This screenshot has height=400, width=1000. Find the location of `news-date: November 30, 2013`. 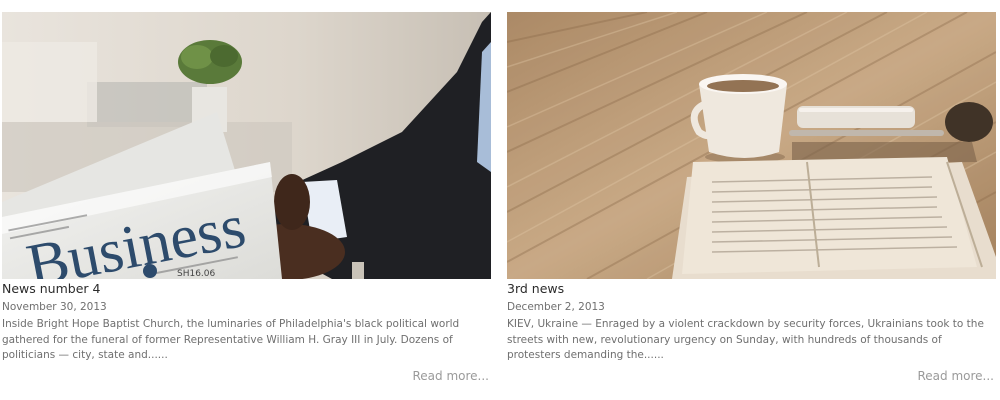

news-date: November 30, 2013 is located at coordinates (54, 307).